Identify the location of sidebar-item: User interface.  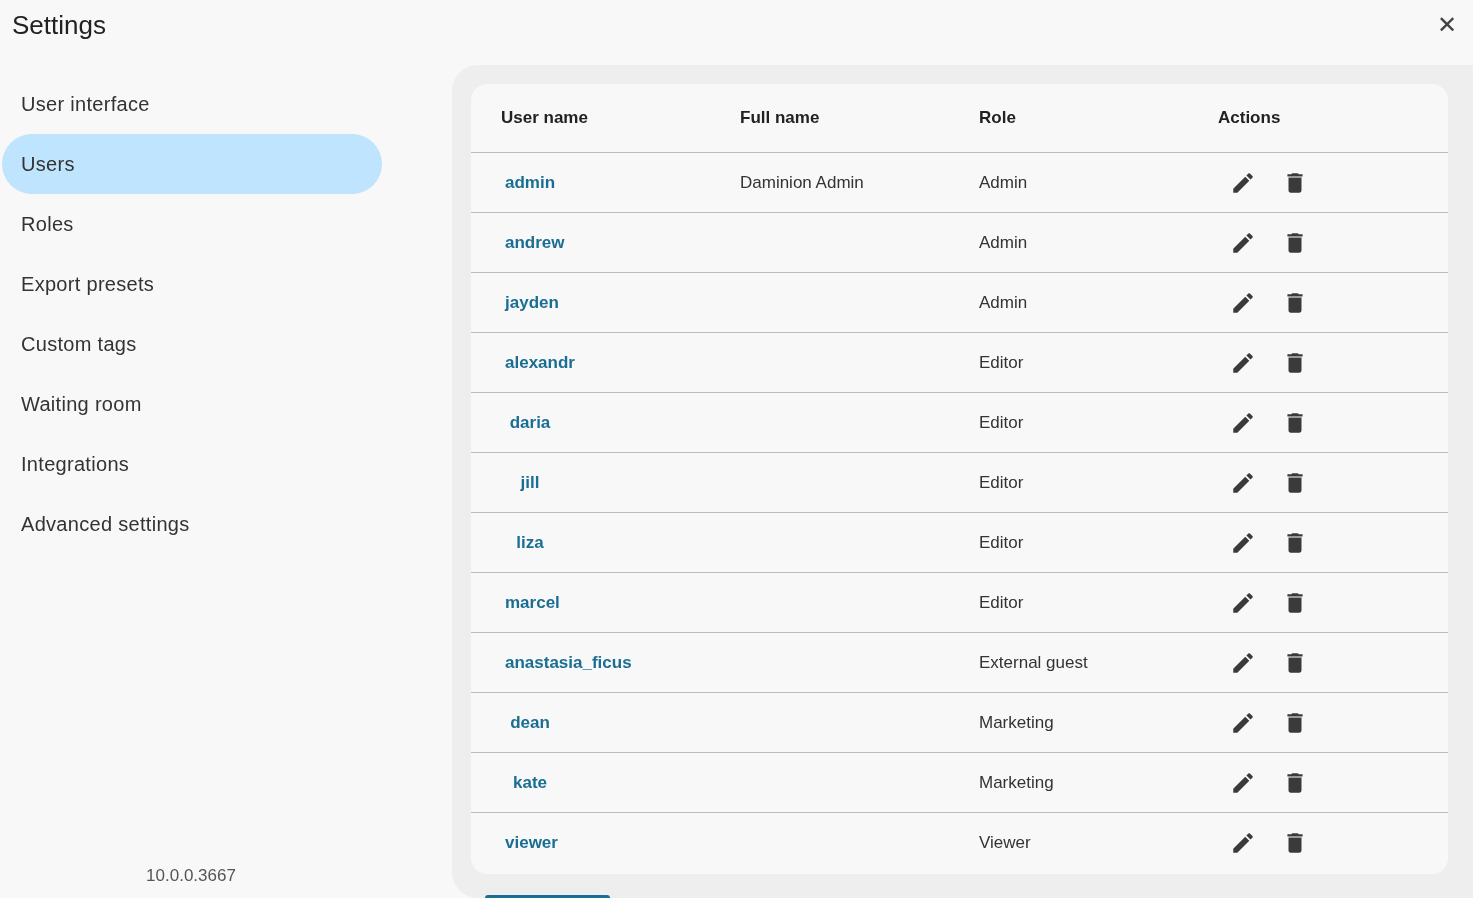
(192, 104).